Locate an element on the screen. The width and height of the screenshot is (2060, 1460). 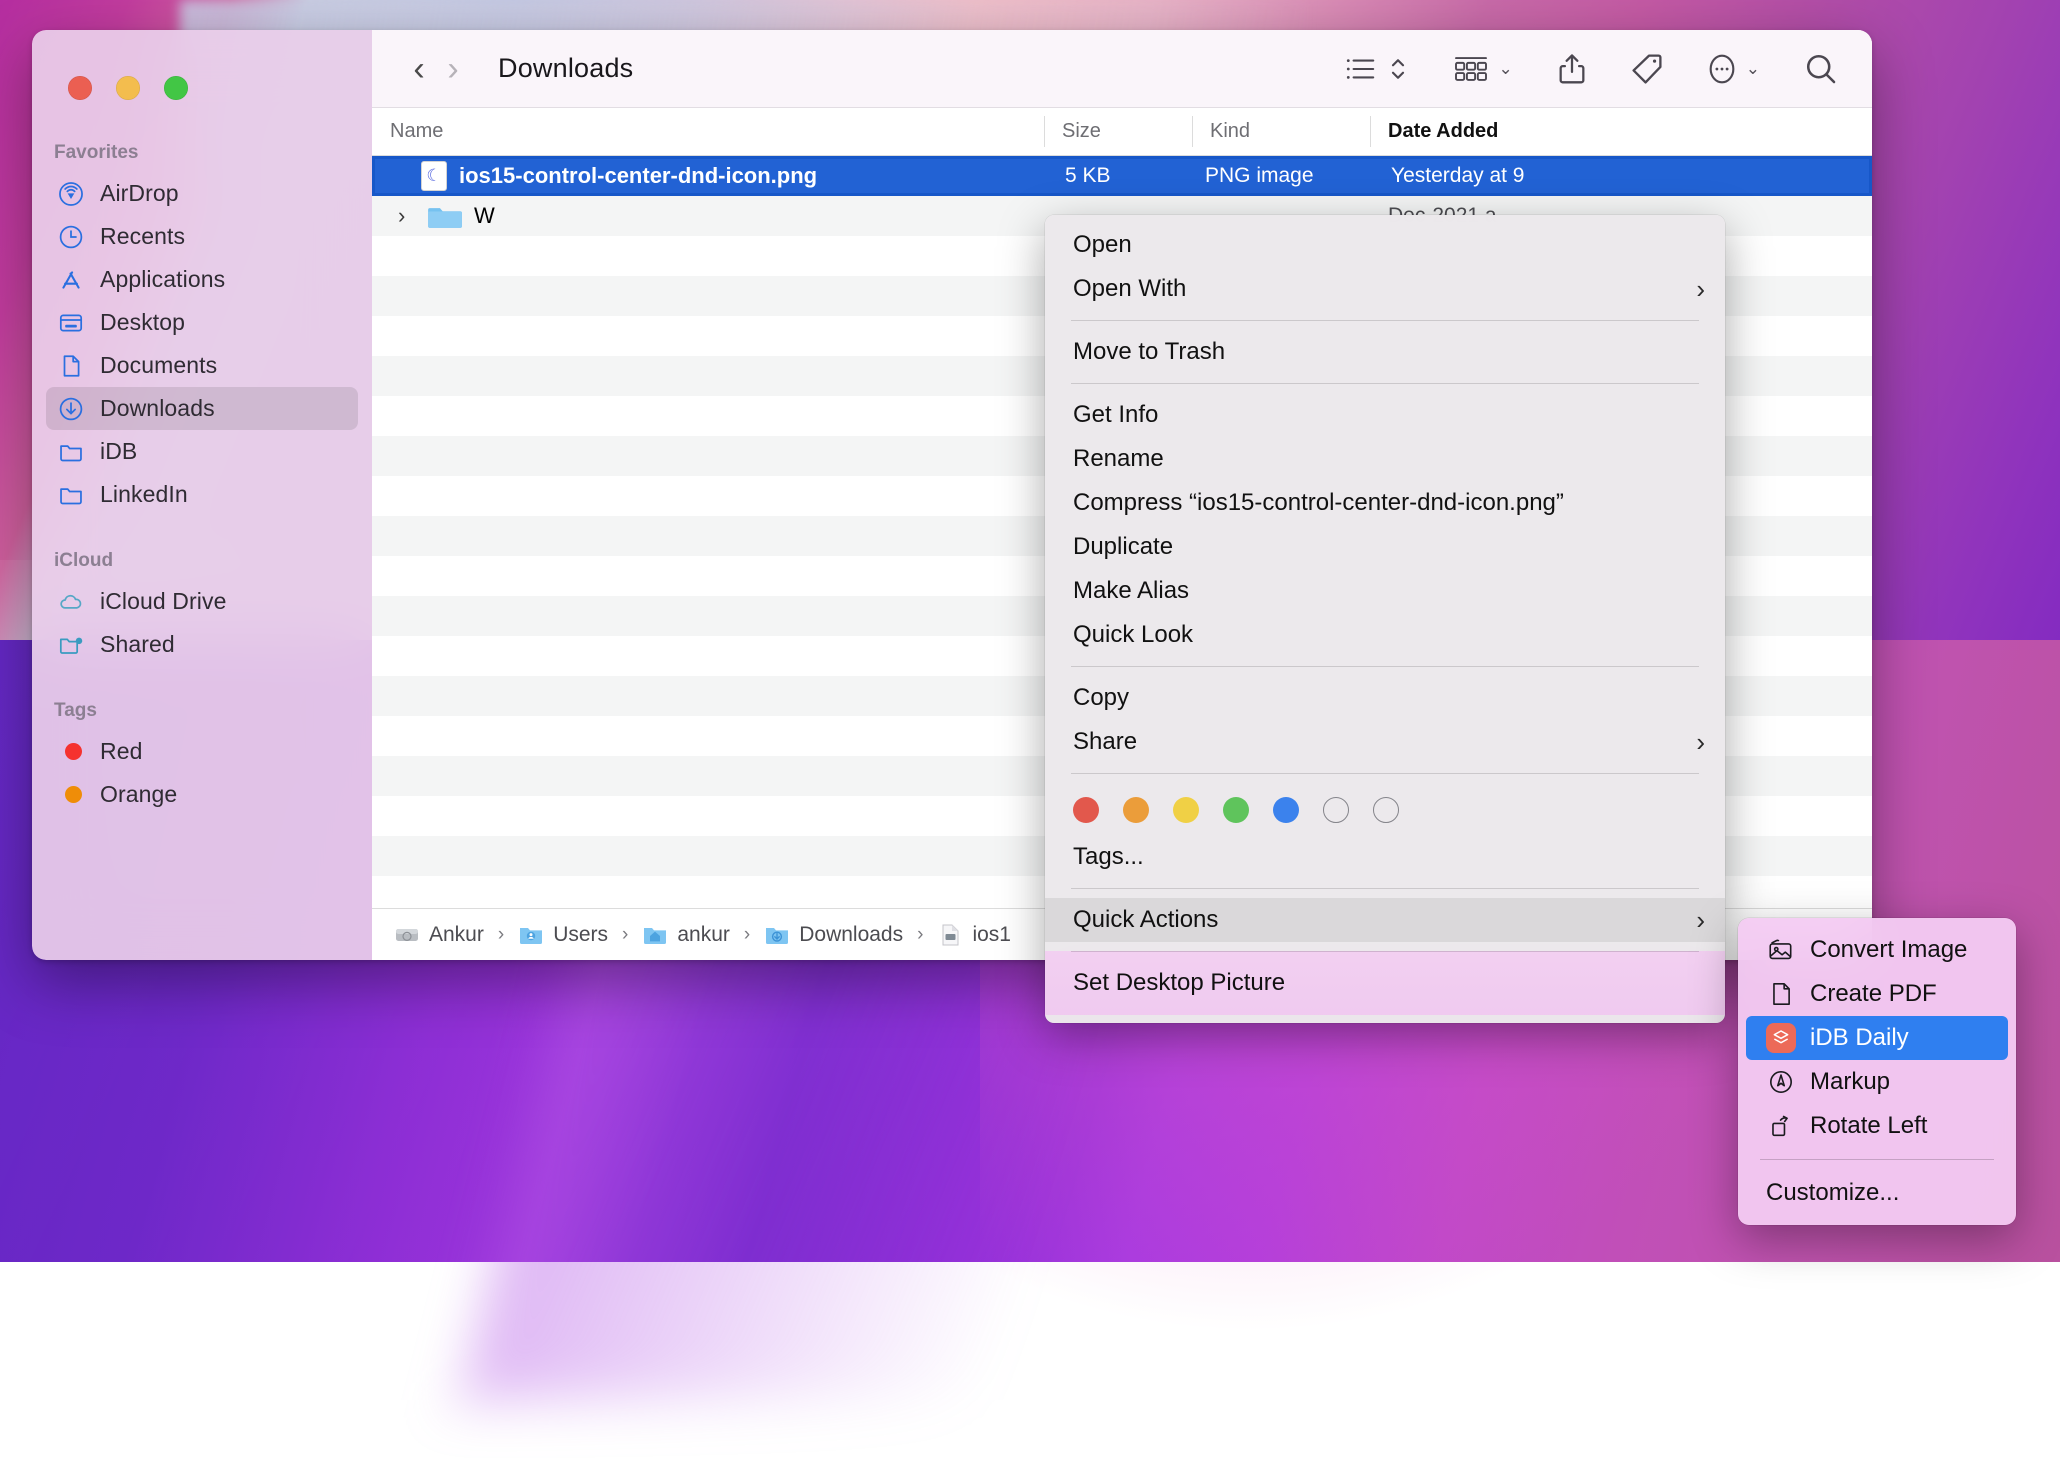
submenu-item-convert-image: Convert Image is located at coordinates (1877, 950).